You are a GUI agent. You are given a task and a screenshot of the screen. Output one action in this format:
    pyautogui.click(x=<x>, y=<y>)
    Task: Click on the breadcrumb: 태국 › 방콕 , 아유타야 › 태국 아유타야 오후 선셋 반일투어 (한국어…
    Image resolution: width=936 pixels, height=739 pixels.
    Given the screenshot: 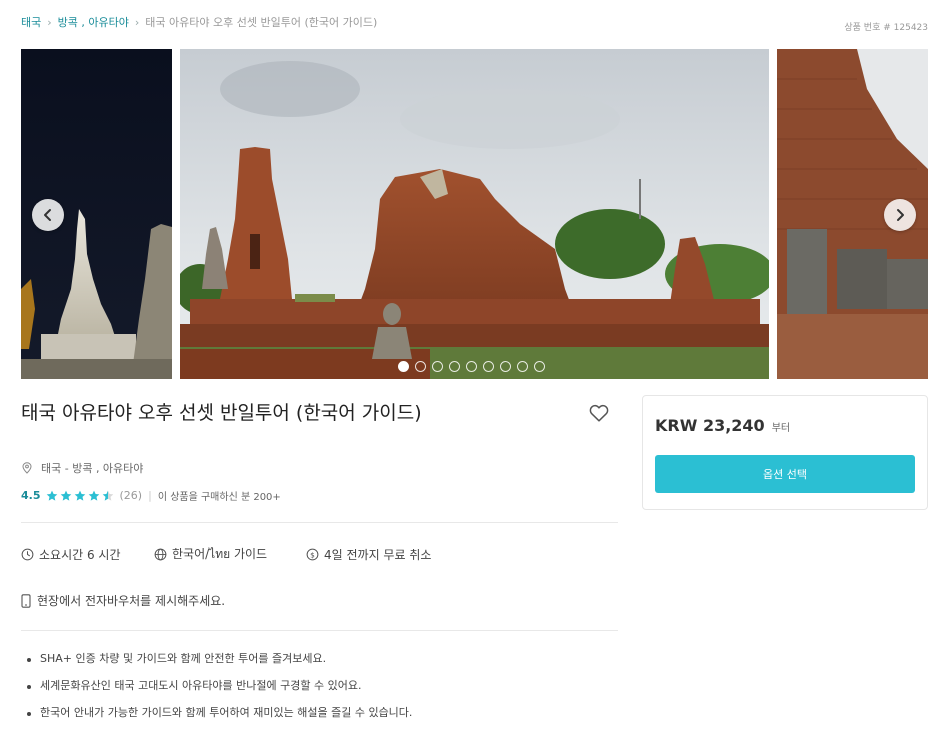 What is the action you would take?
    pyautogui.click(x=199, y=22)
    